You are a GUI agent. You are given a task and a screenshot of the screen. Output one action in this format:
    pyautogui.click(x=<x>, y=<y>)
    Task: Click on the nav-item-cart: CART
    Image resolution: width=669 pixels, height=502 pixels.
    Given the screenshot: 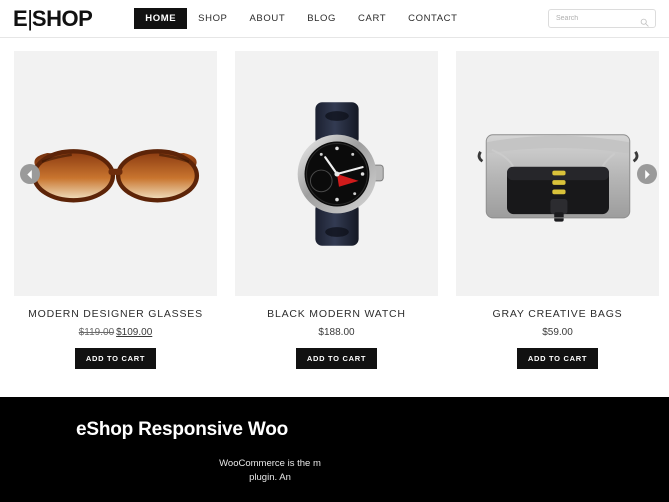 What is the action you would take?
    pyautogui.click(x=372, y=18)
    